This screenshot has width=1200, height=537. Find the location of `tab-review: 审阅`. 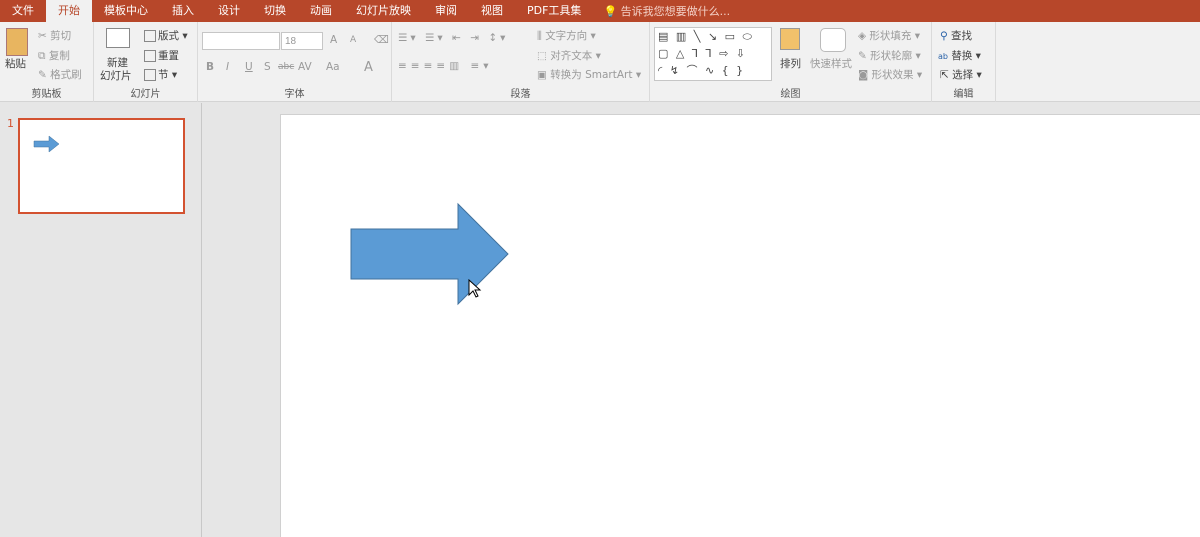

tab-review: 审阅 is located at coordinates (446, 11).